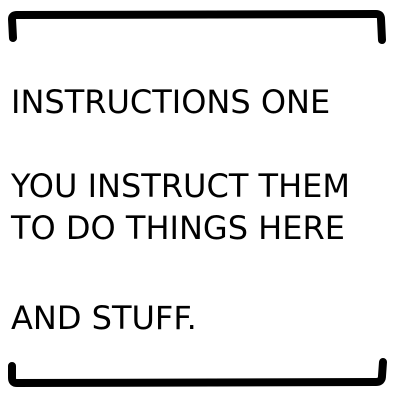 Image resolution: width=400 pixels, height=400 pixels. What do you see at coordinates (197, 372) in the screenshot?
I see `bottom-bracket` at bounding box center [197, 372].